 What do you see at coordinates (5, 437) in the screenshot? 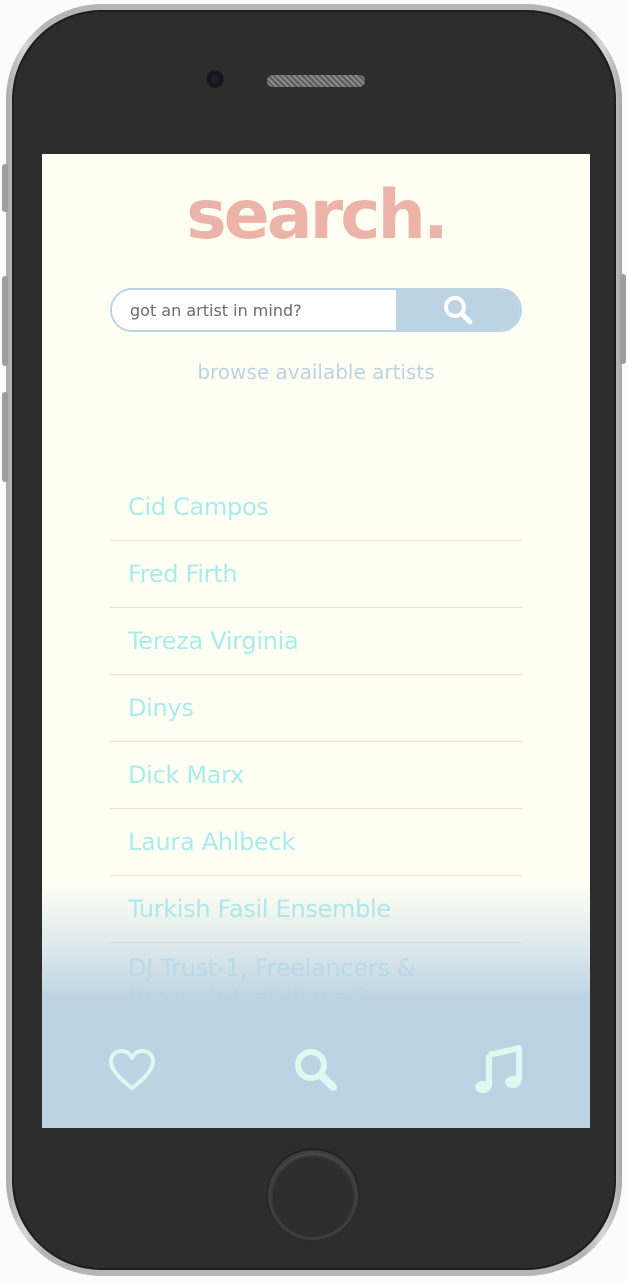
I see `volume-down-button` at bounding box center [5, 437].